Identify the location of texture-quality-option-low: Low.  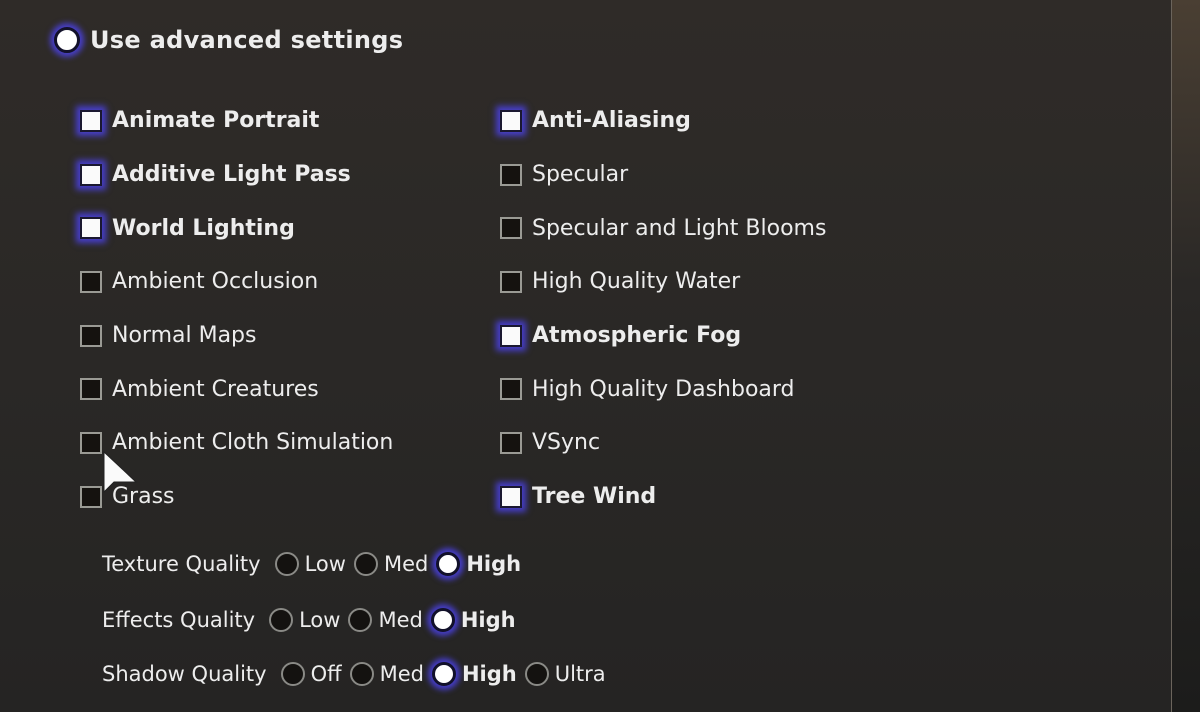
(310, 564).